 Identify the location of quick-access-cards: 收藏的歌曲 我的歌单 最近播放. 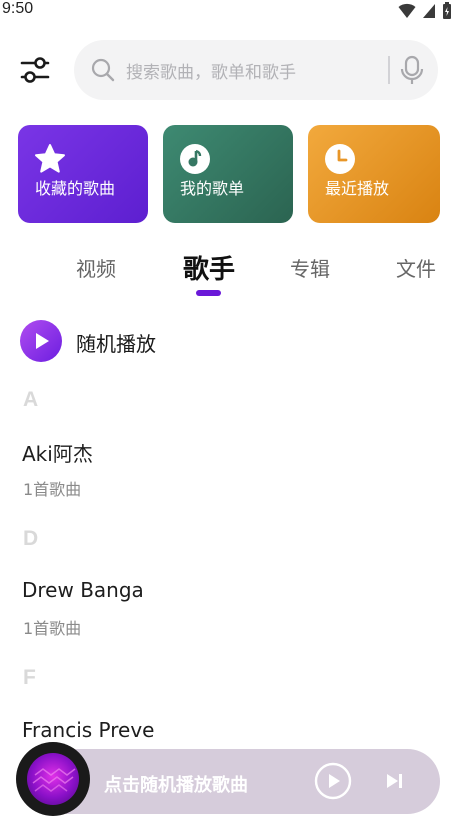
(229, 174).